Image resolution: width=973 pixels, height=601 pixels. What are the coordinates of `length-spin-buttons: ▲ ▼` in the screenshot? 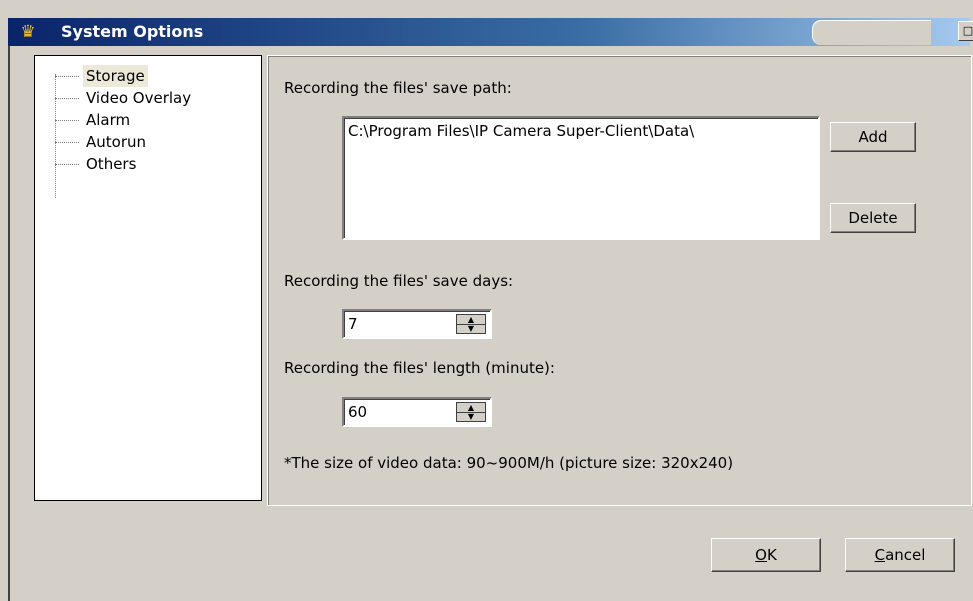 It's located at (471, 412).